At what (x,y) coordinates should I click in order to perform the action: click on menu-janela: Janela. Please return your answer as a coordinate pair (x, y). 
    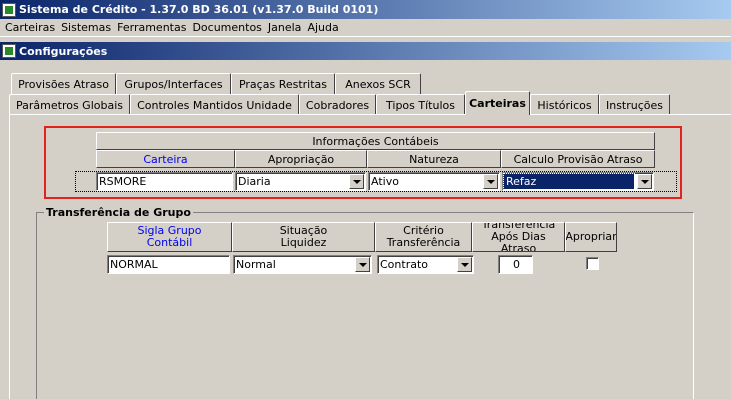
    Looking at the image, I should click on (285, 27).